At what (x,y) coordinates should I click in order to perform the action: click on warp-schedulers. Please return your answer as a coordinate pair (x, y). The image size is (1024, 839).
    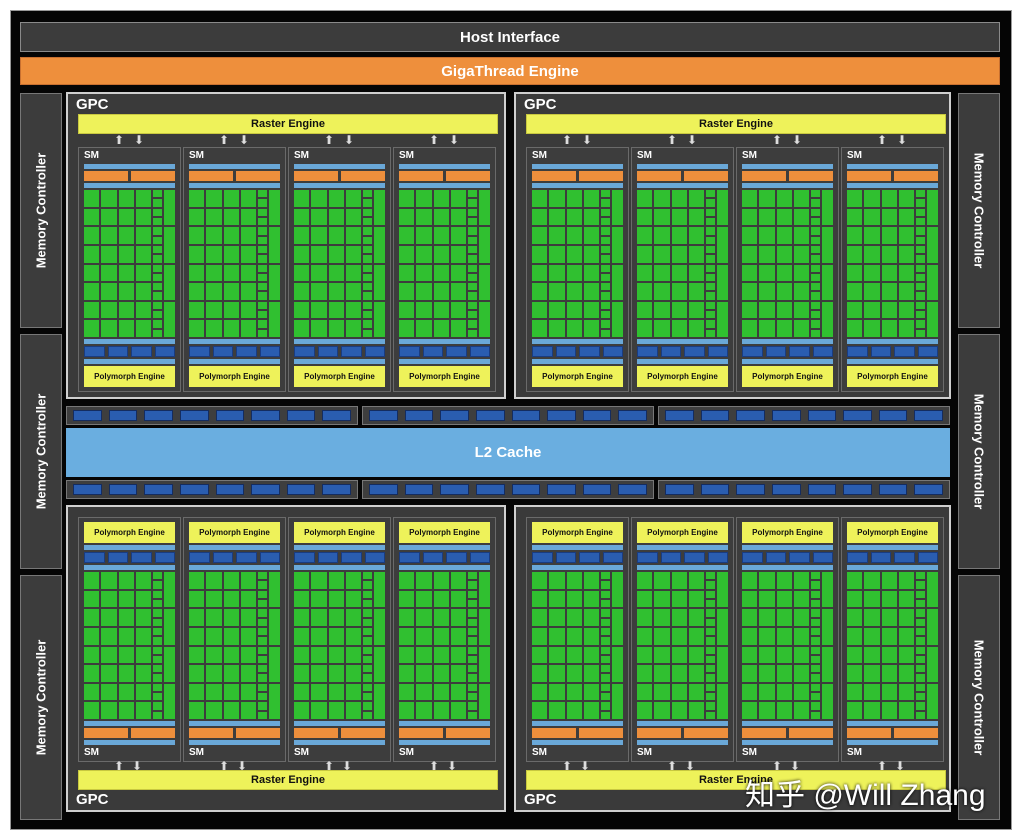
    Looking at the image, I should click on (234, 733).